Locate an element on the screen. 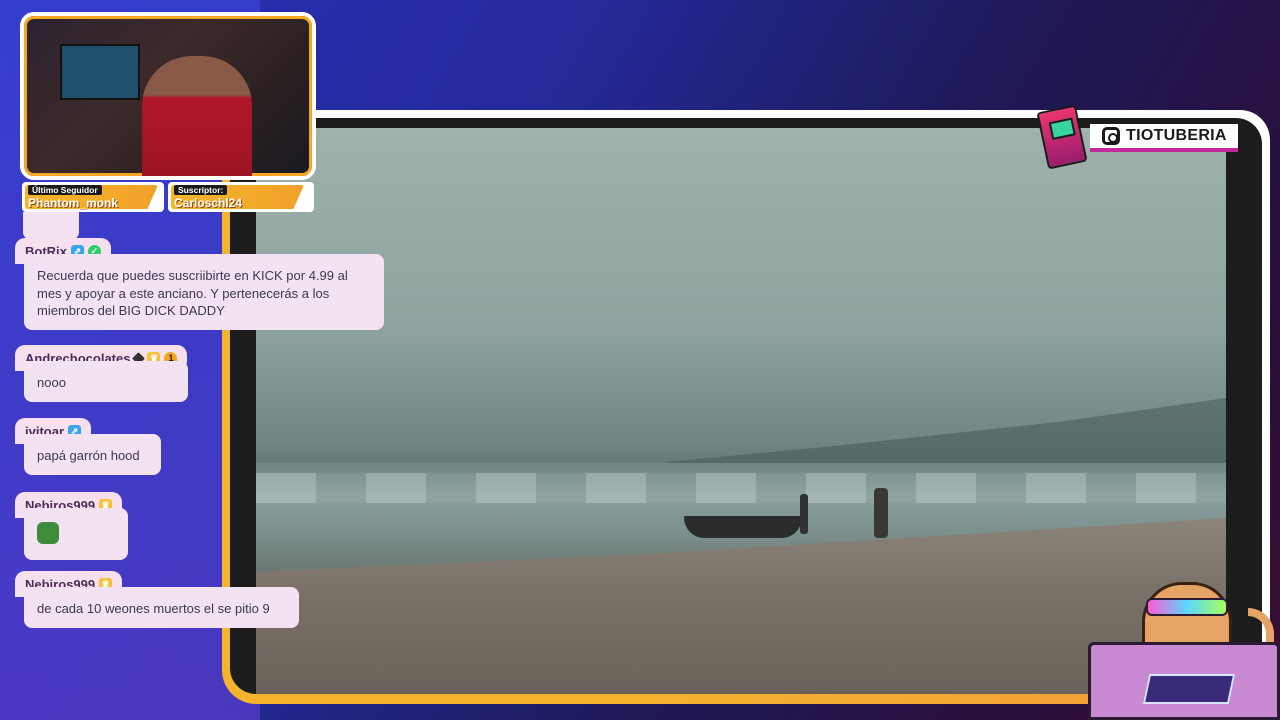 This screenshot has width=1280, height=720. visor-icon is located at coordinates (1187, 607).